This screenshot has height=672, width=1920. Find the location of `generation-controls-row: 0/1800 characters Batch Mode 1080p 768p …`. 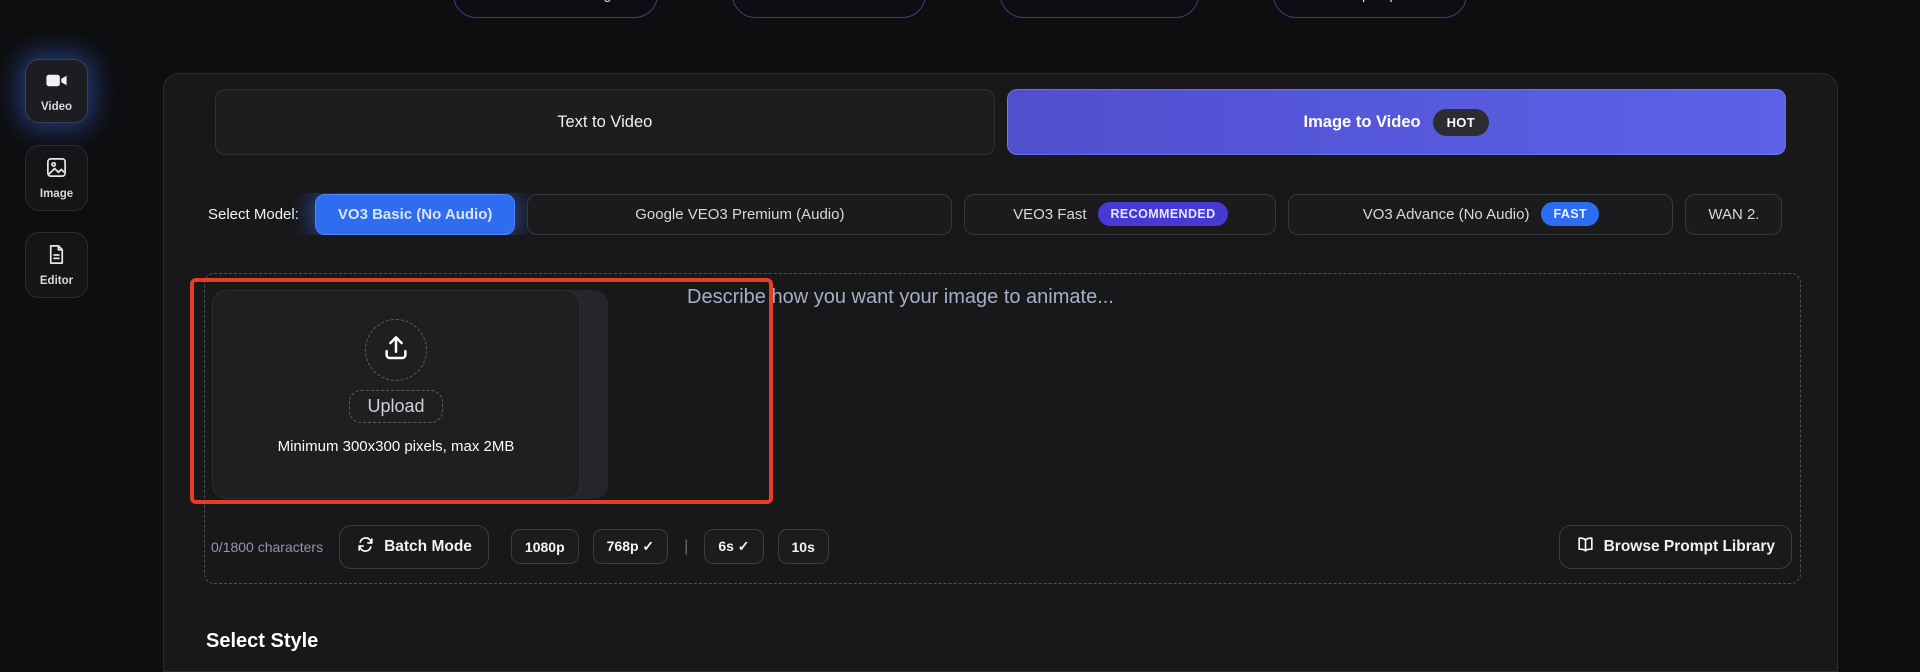

generation-controls-row: 0/1800 characters Batch Mode 1080p 768p … is located at coordinates (1001, 546).